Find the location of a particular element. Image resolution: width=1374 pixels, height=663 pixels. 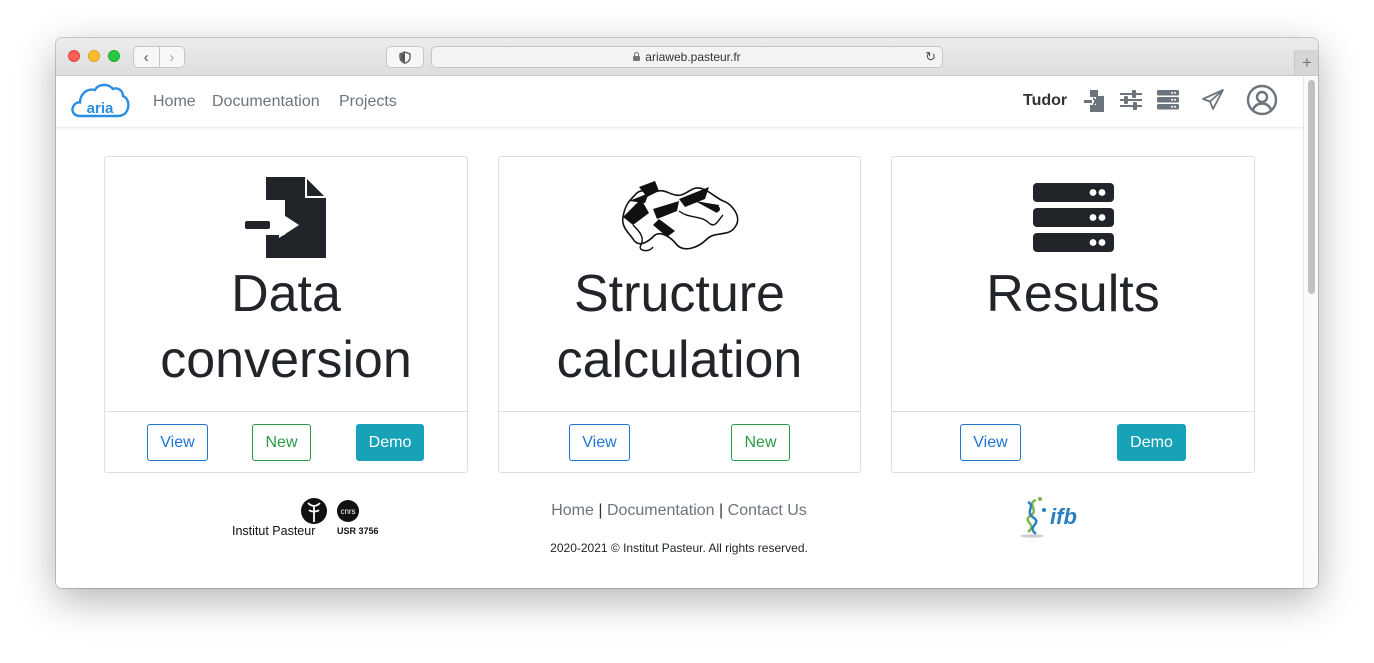

user-circle-icon is located at coordinates (1262, 100).